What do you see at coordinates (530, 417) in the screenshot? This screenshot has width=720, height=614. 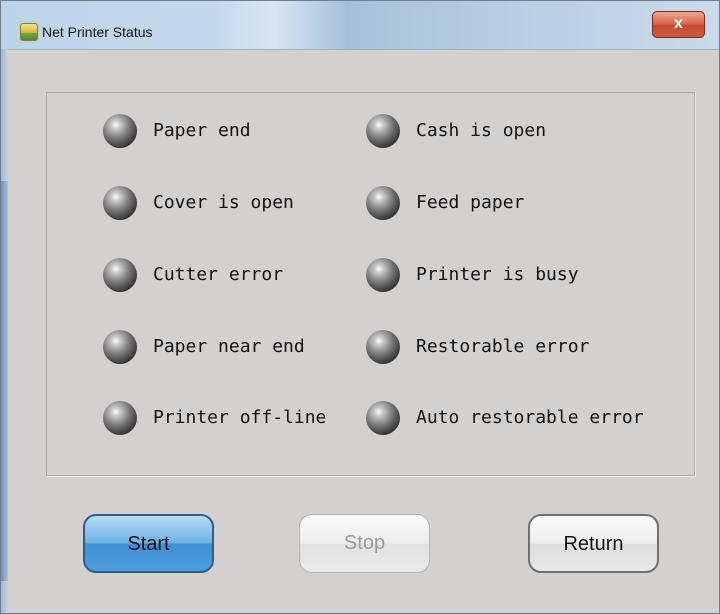 I see `status-label: Auto restorable error` at bounding box center [530, 417].